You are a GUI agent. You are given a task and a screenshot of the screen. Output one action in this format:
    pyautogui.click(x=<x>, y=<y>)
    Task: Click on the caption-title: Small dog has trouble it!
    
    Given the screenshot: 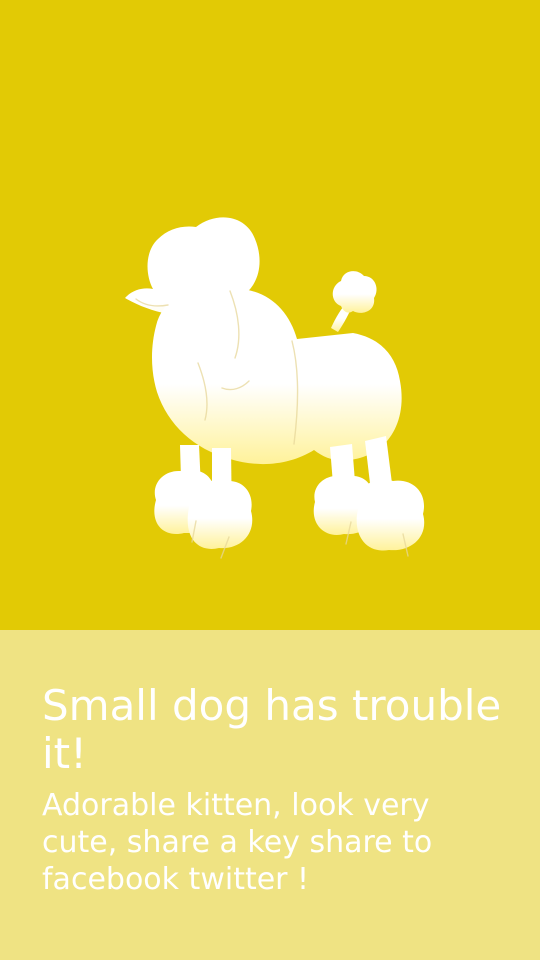 What is the action you would take?
    pyautogui.click(x=272, y=729)
    